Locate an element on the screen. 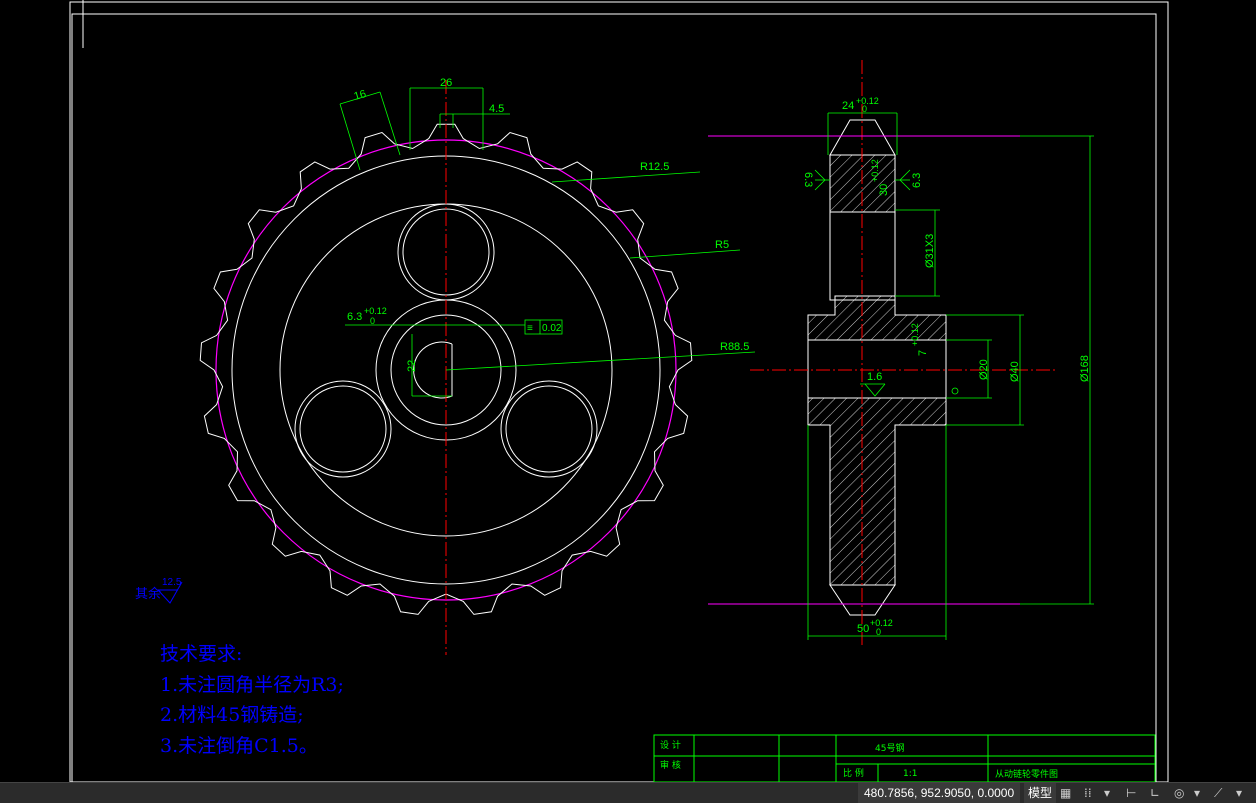 The image size is (1256, 803). dim-hub-40: Ø40 is located at coordinates (1015, 371).